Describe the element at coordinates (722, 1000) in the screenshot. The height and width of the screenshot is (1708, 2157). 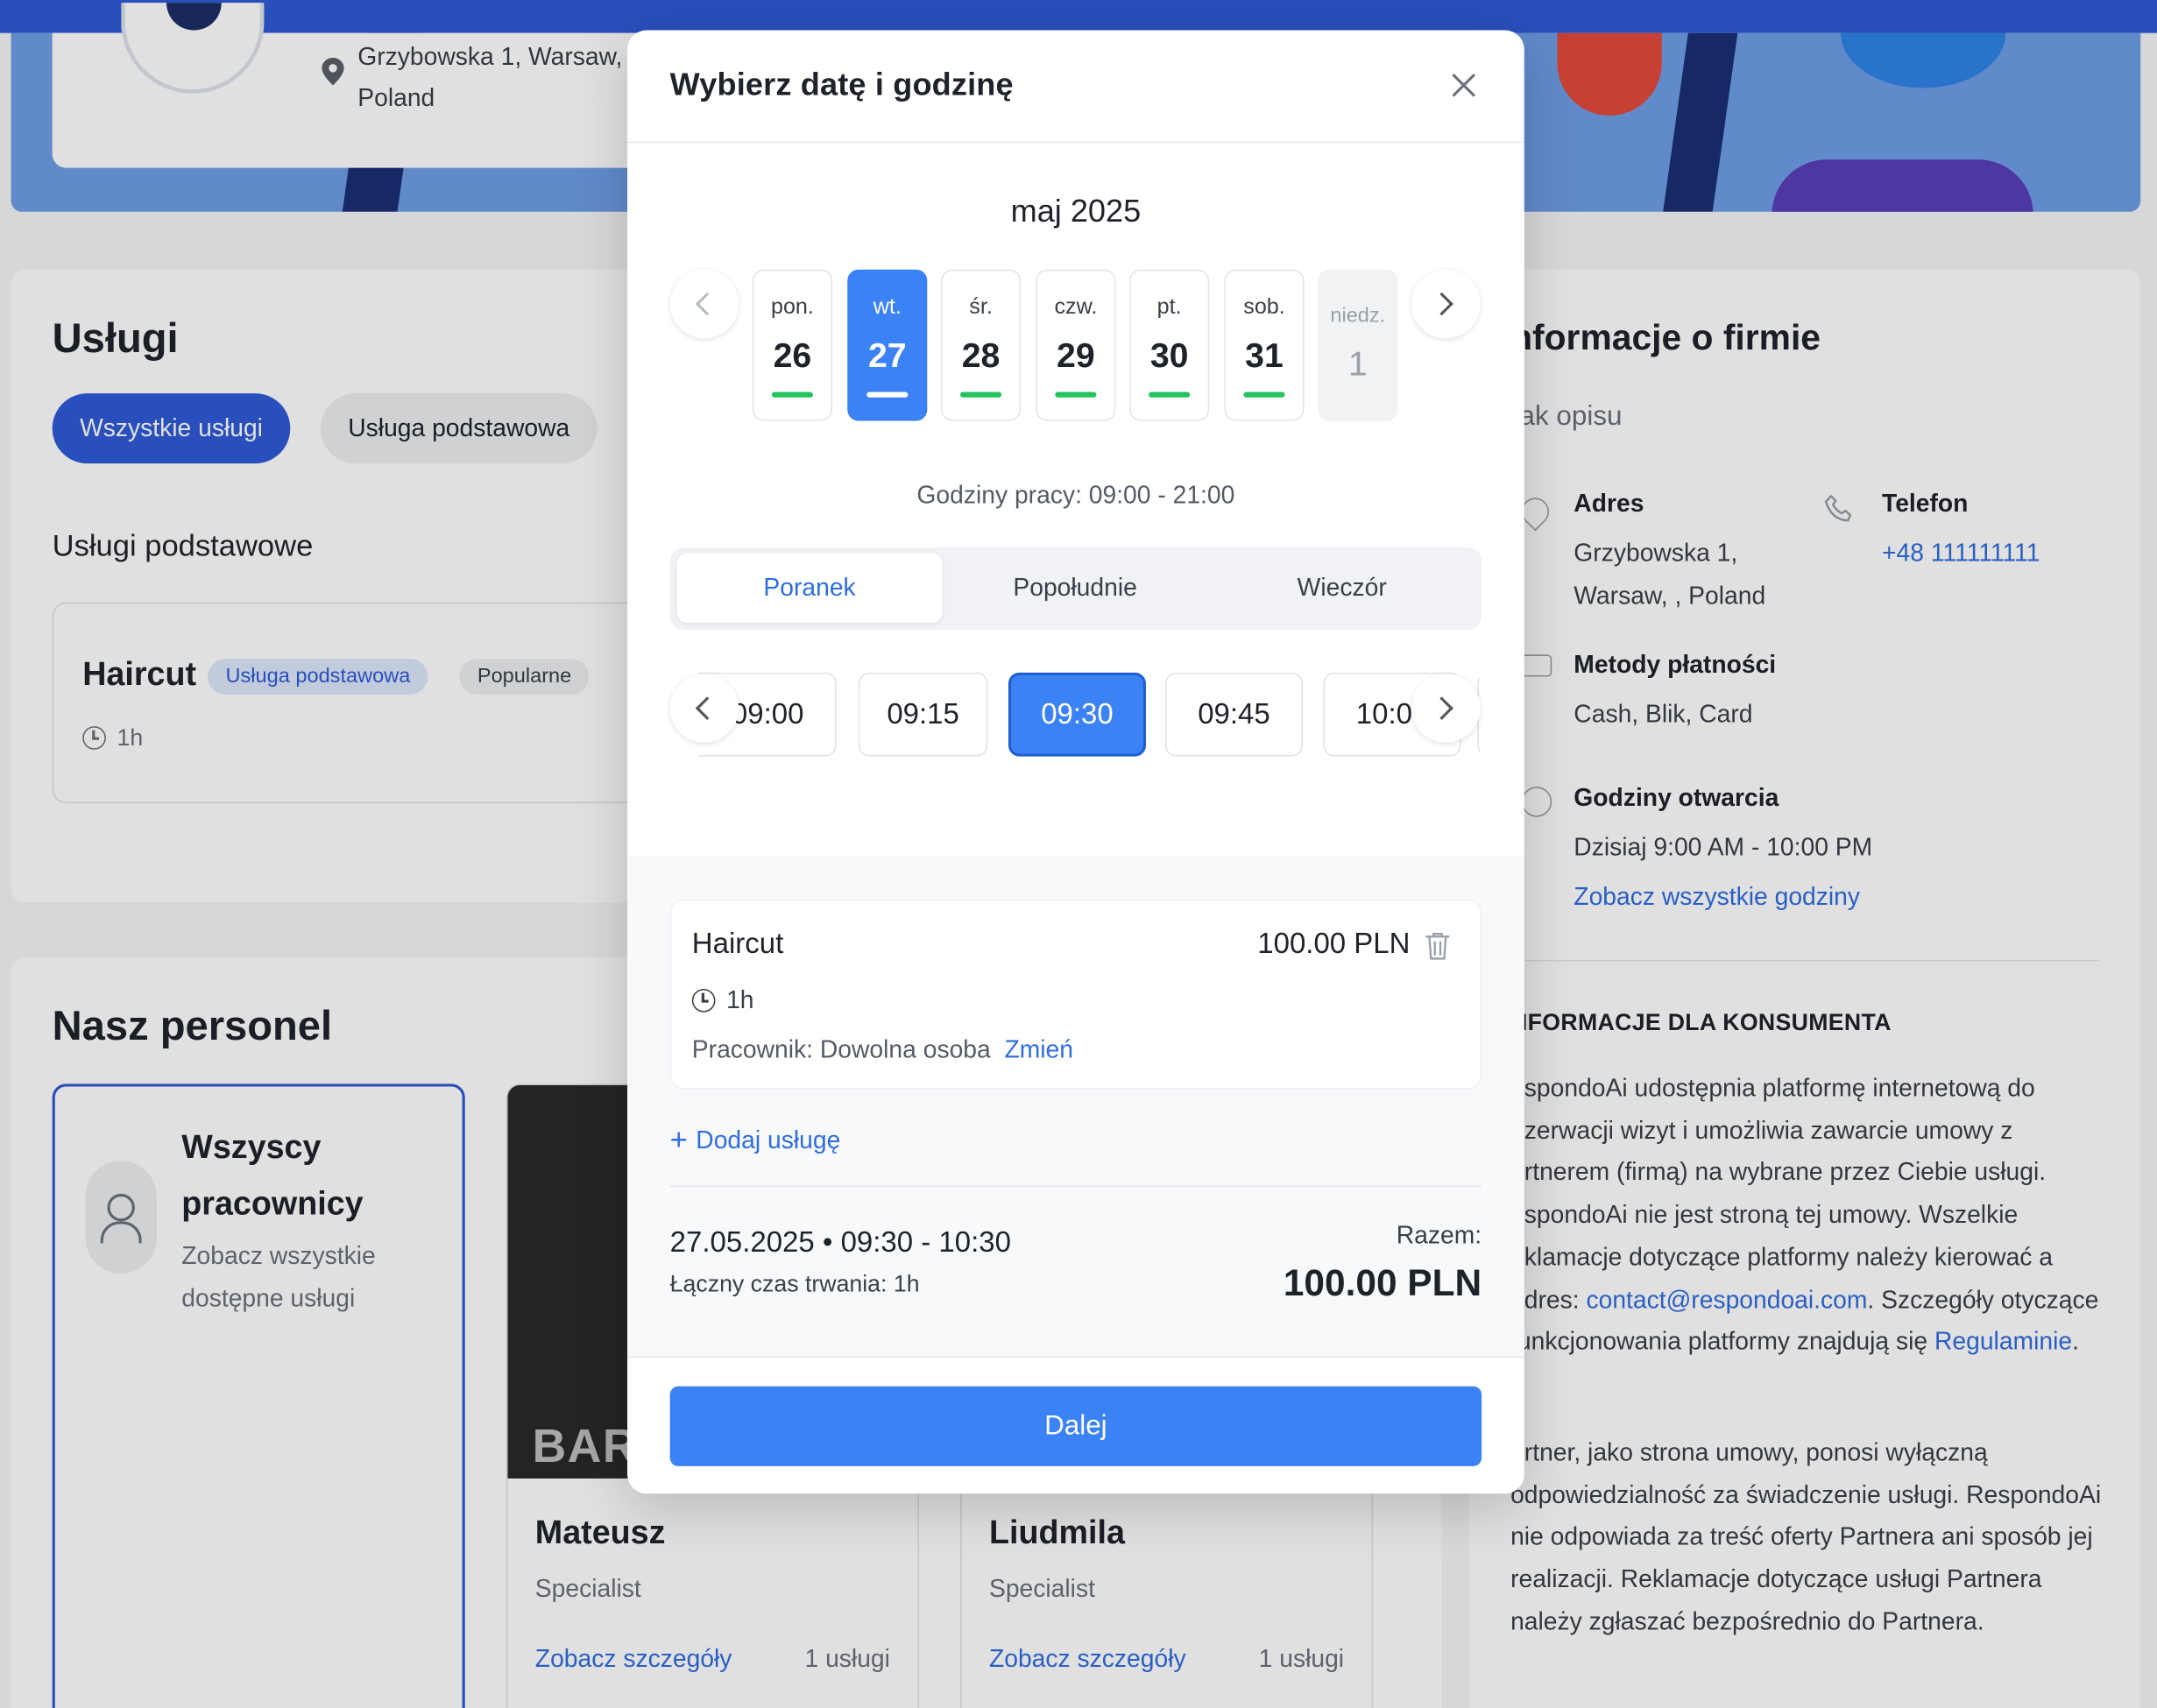
I see `selected-service-duration: 1h` at that location.